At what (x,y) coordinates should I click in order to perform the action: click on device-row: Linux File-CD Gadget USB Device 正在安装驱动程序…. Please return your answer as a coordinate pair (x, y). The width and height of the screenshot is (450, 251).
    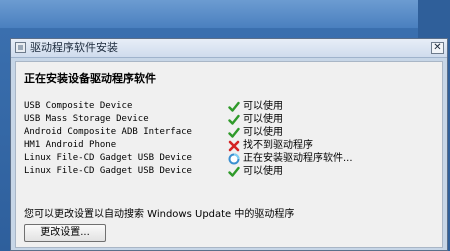
    Looking at the image, I should click on (229, 158).